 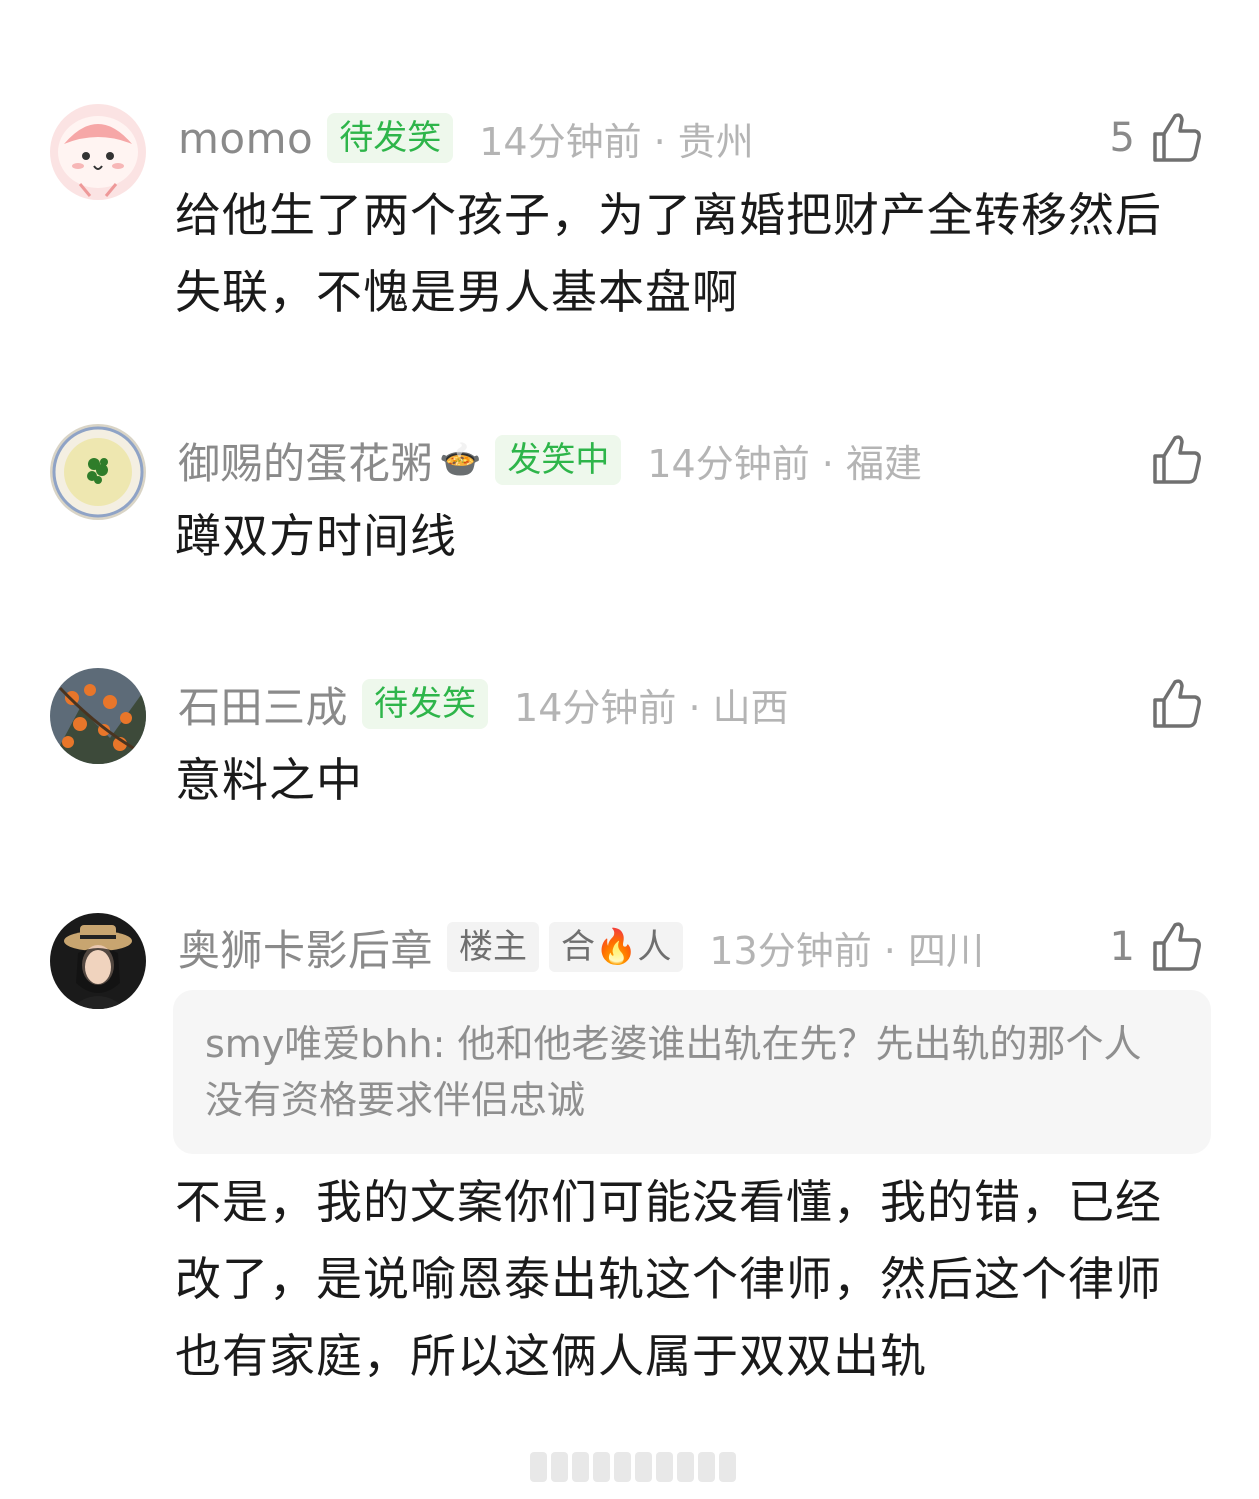 I want to click on time-location: 14分钟前 · 福建, so click(x=784, y=463).